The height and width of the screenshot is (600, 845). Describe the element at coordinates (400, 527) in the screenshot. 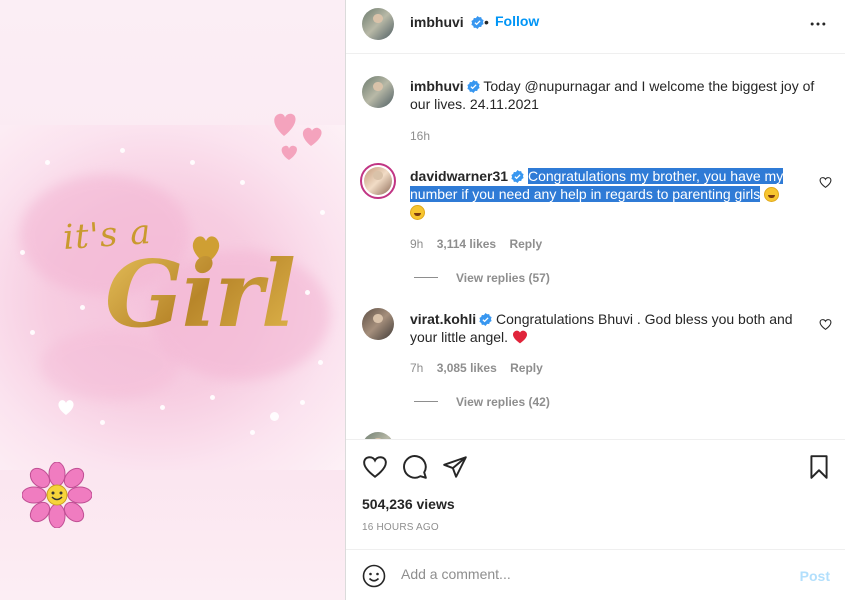

I see `post-timestamp: 16 HOURS AGO` at that location.